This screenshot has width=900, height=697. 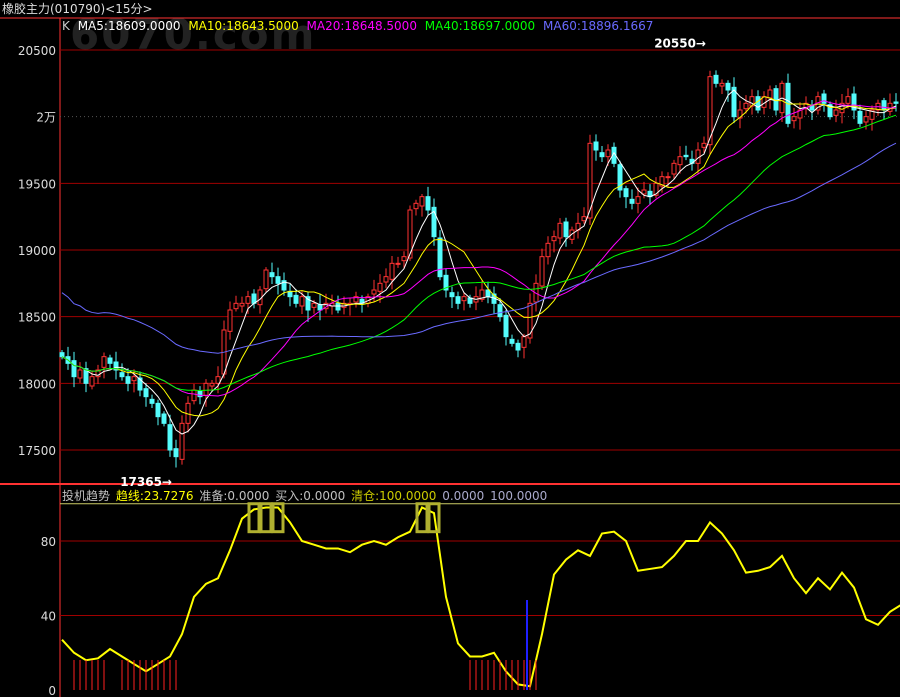 What do you see at coordinates (37, 451) in the screenshot?
I see `y-tick-label: 17500` at bounding box center [37, 451].